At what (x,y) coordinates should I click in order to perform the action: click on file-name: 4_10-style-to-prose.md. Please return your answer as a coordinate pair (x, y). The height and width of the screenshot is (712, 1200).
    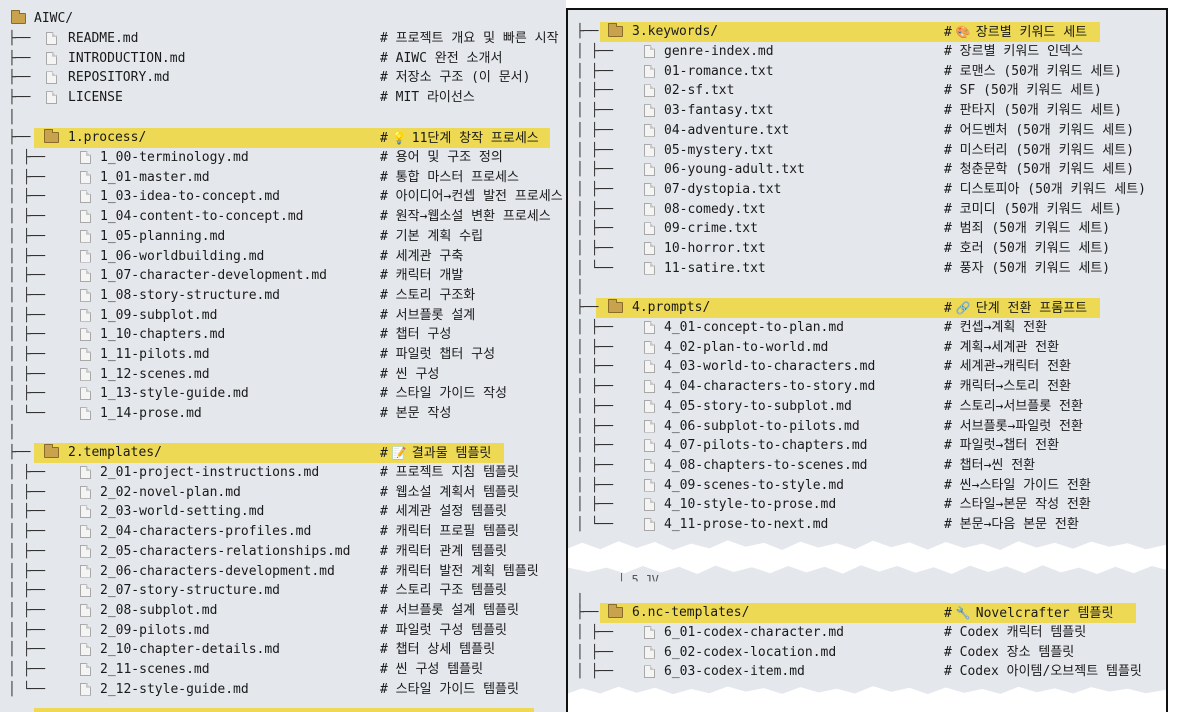
    Looking at the image, I should click on (750, 505).